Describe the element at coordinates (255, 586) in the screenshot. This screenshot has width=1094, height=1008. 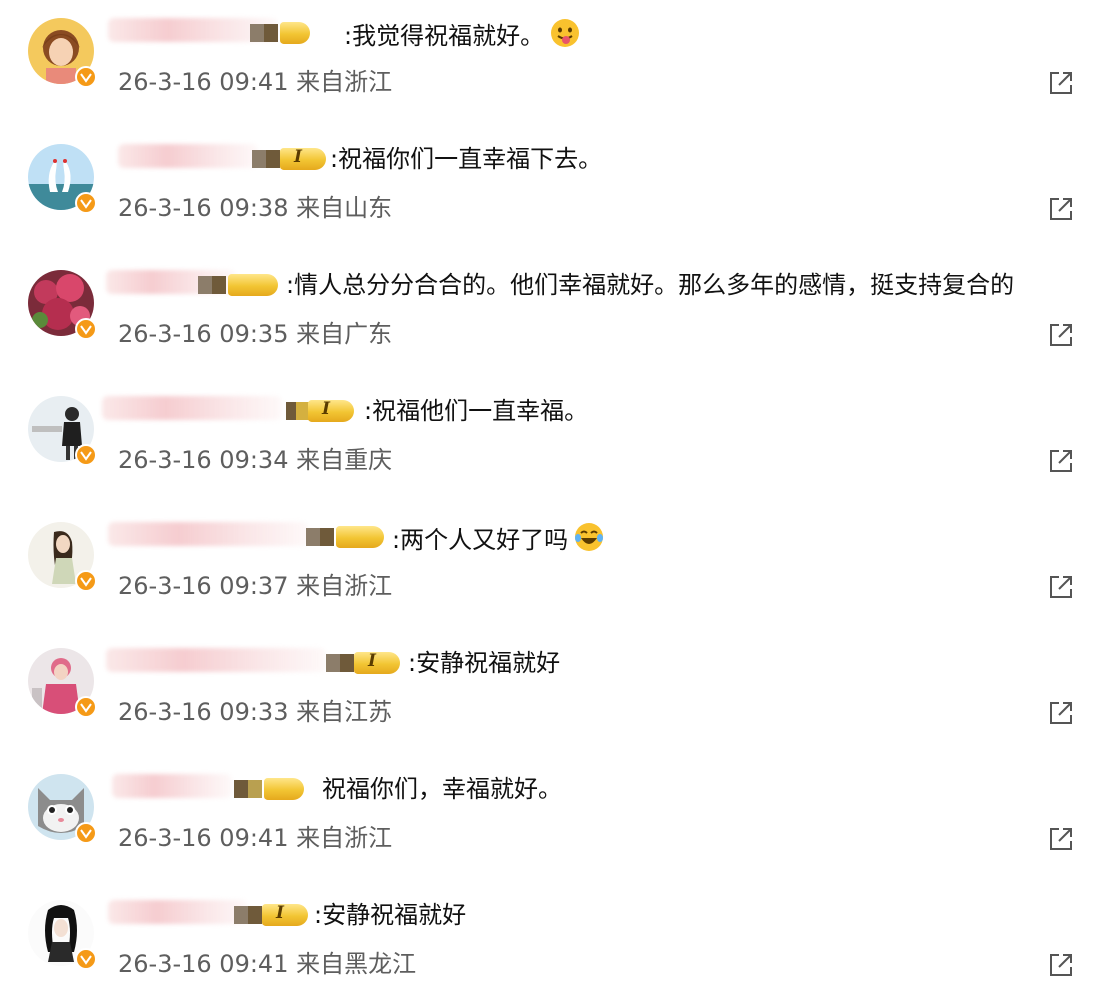
I see `comment-meta: 26-3-16 09:37 来自浙江` at that location.